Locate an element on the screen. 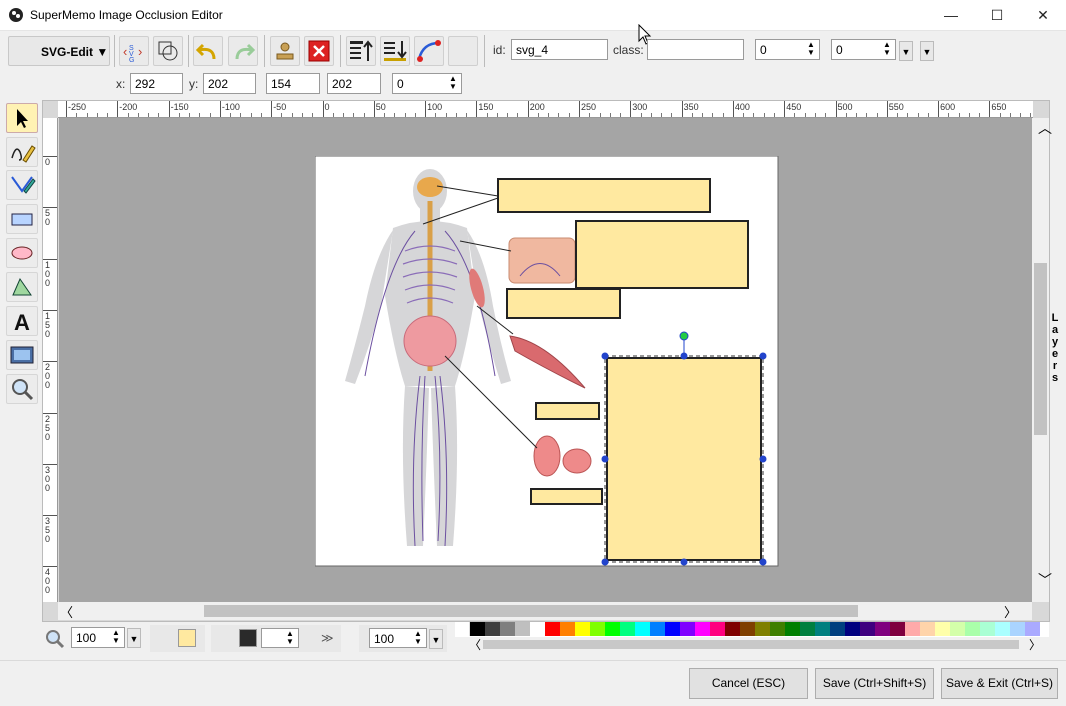 Image resolution: width=1066 pixels, height=706 pixels. palette-scroll-right-icon: 〉 is located at coordinates (1035, 644).